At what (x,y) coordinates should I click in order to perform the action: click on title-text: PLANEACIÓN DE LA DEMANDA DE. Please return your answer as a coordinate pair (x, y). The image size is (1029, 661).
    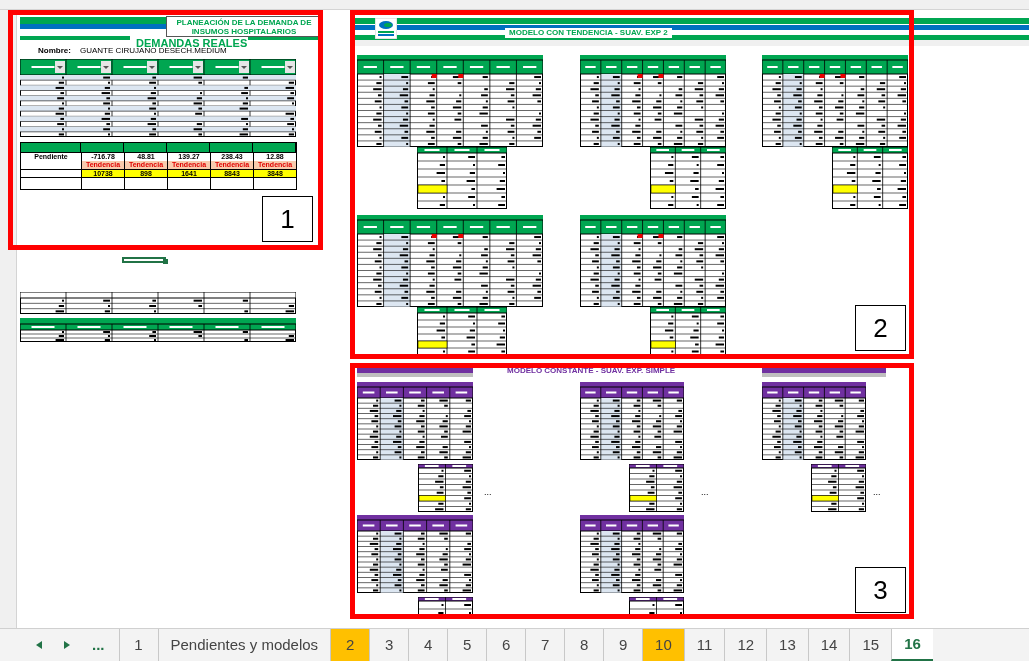
    Looking at the image, I should click on (244, 22).